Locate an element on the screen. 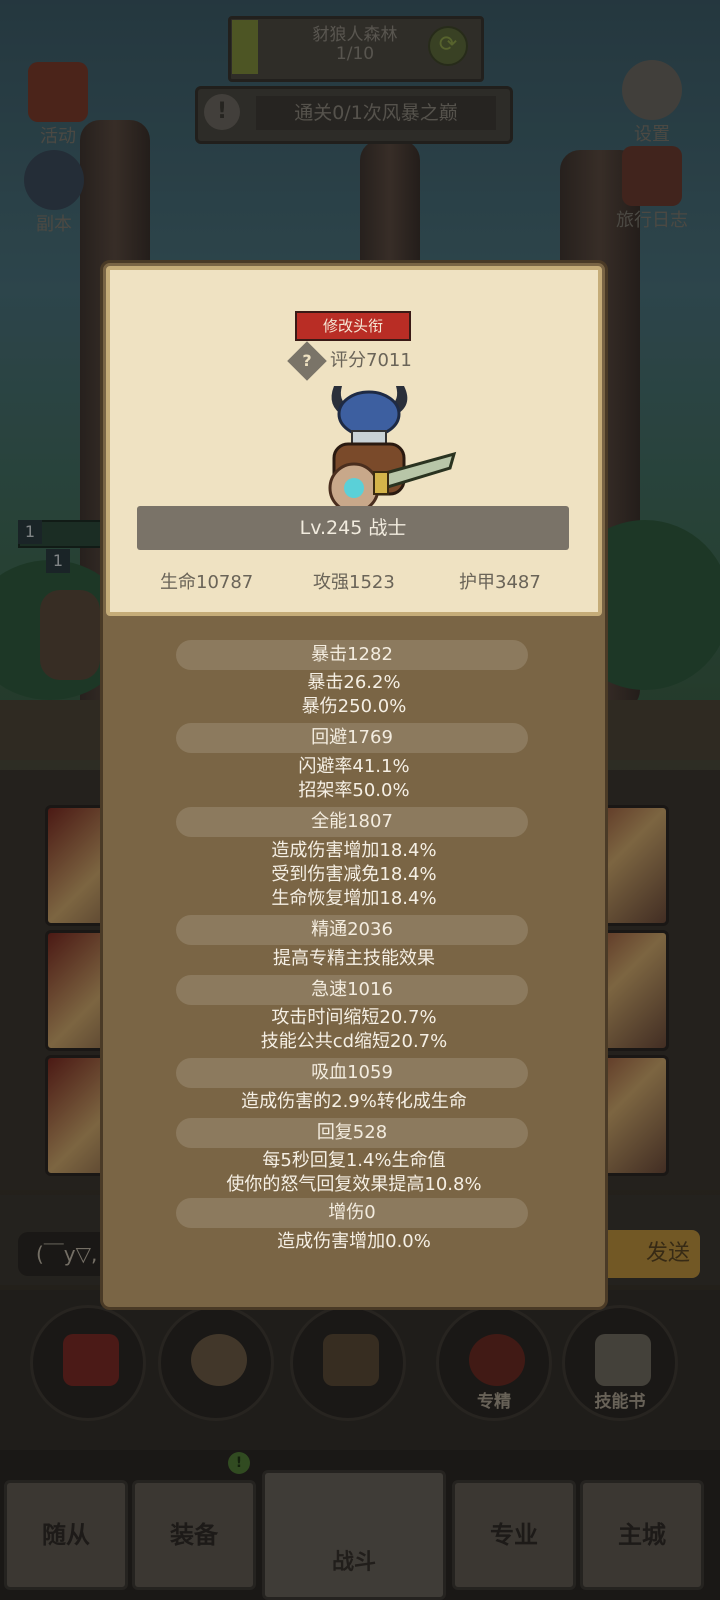  stat-header-versatility: 全能1807 is located at coordinates (352, 822).